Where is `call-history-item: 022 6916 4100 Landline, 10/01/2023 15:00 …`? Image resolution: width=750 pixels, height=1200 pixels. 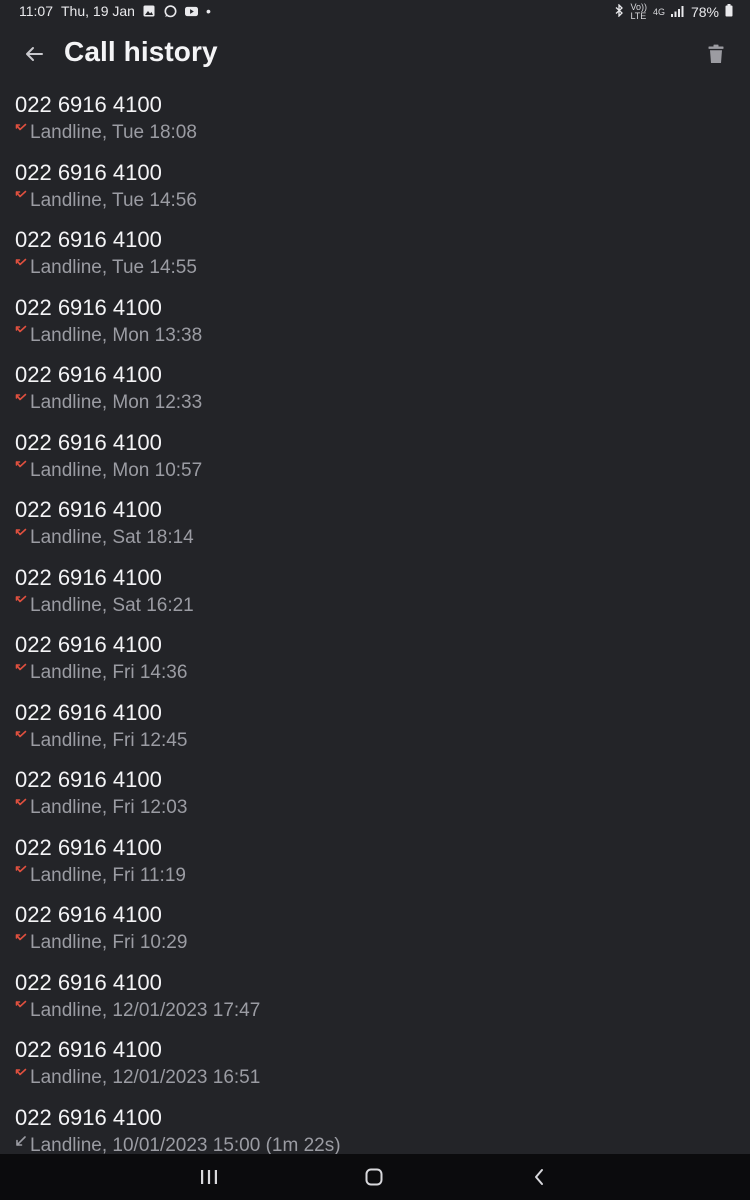 call-history-item: 022 6916 4100 Landline, 10/01/2023 15:00 … is located at coordinates (375, 1129).